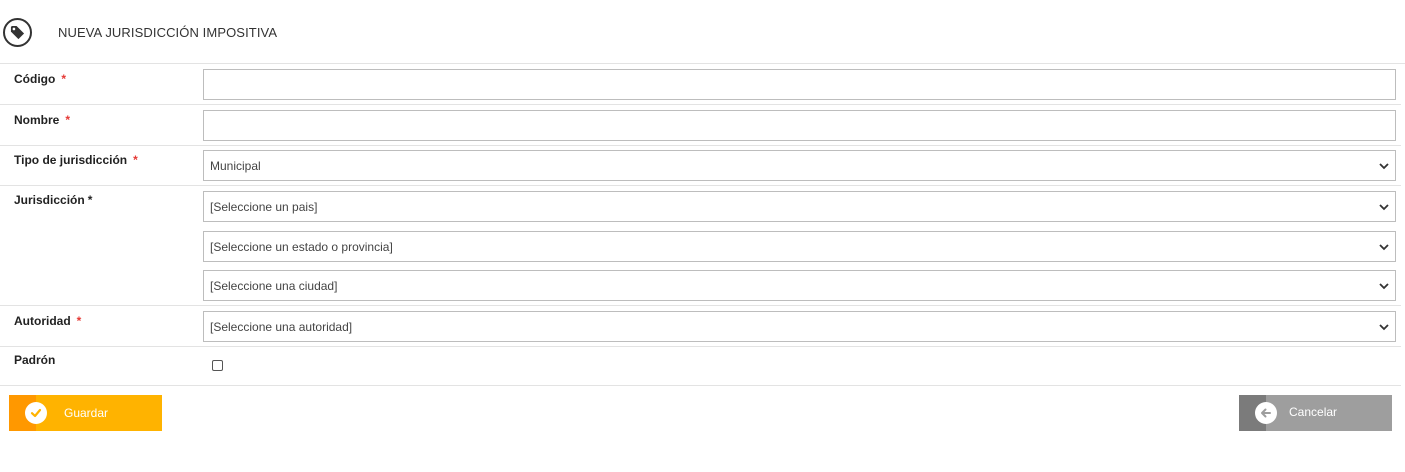 This screenshot has height=472, width=1405. What do you see at coordinates (40, 79) in the screenshot?
I see `codigo-label: Código *` at bounding box center [40, 79].